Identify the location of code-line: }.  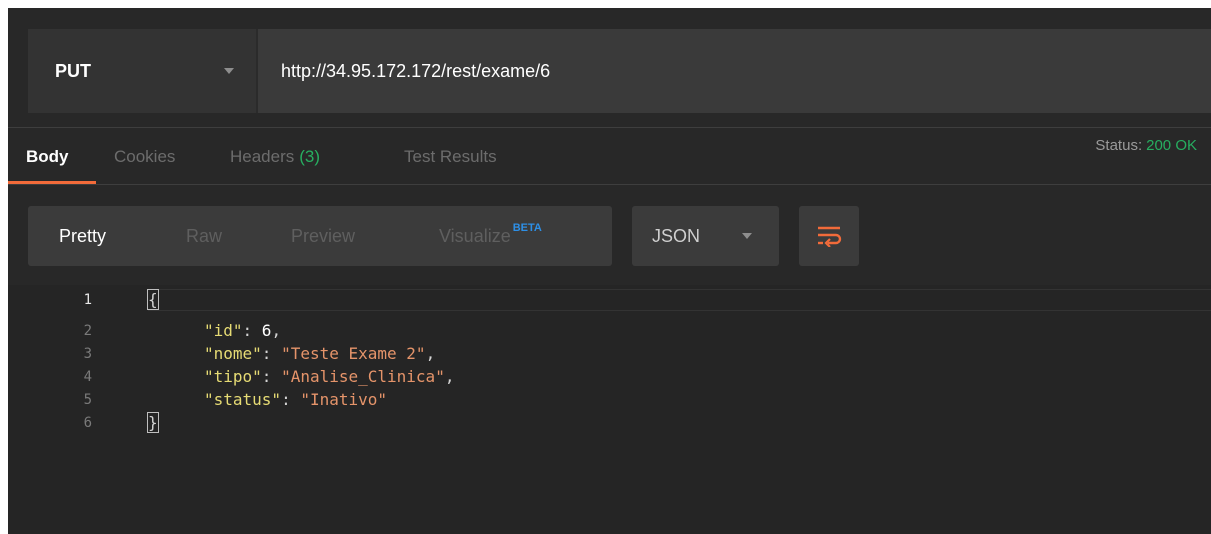
(153, 423).